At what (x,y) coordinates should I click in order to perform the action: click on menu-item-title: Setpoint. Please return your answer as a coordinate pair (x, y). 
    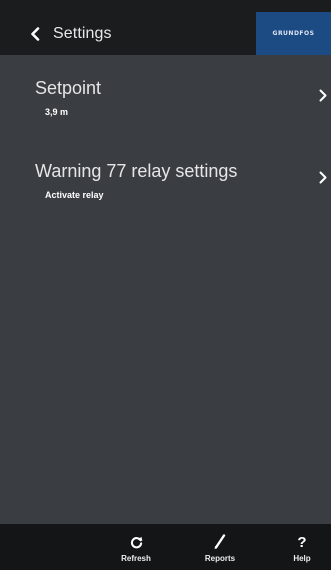
    Looking at the image, I should click on (68, 88).